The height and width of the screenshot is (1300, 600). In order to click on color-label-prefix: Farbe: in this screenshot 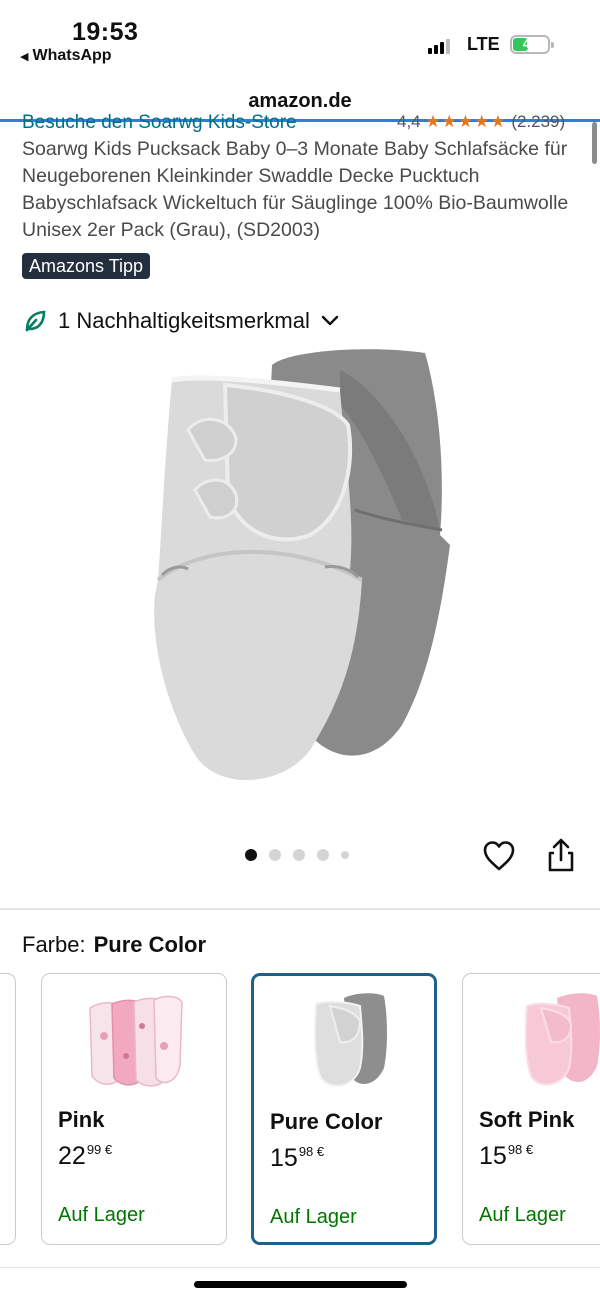, I will do `click(54, 944)`.